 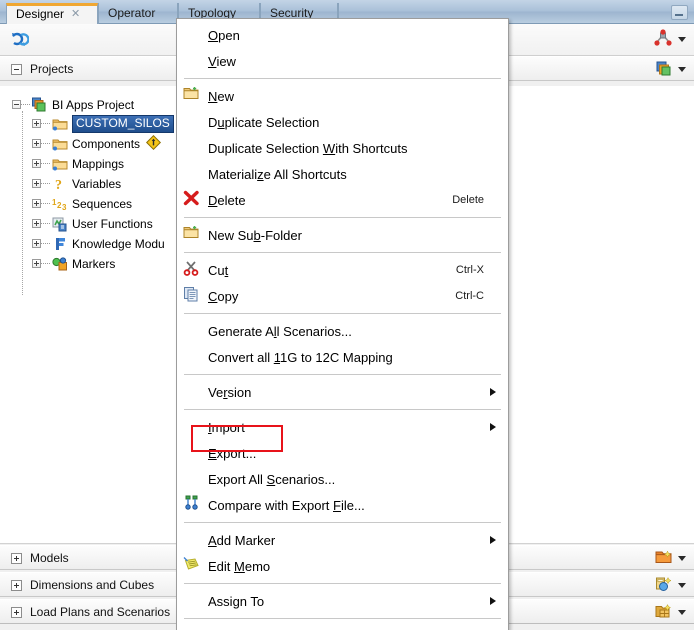 What do you see at coordinates (342, 270) in the screenshot?
I see `menu-item-cut: Cut Ctrl-X` at bounding box center [342, 270].